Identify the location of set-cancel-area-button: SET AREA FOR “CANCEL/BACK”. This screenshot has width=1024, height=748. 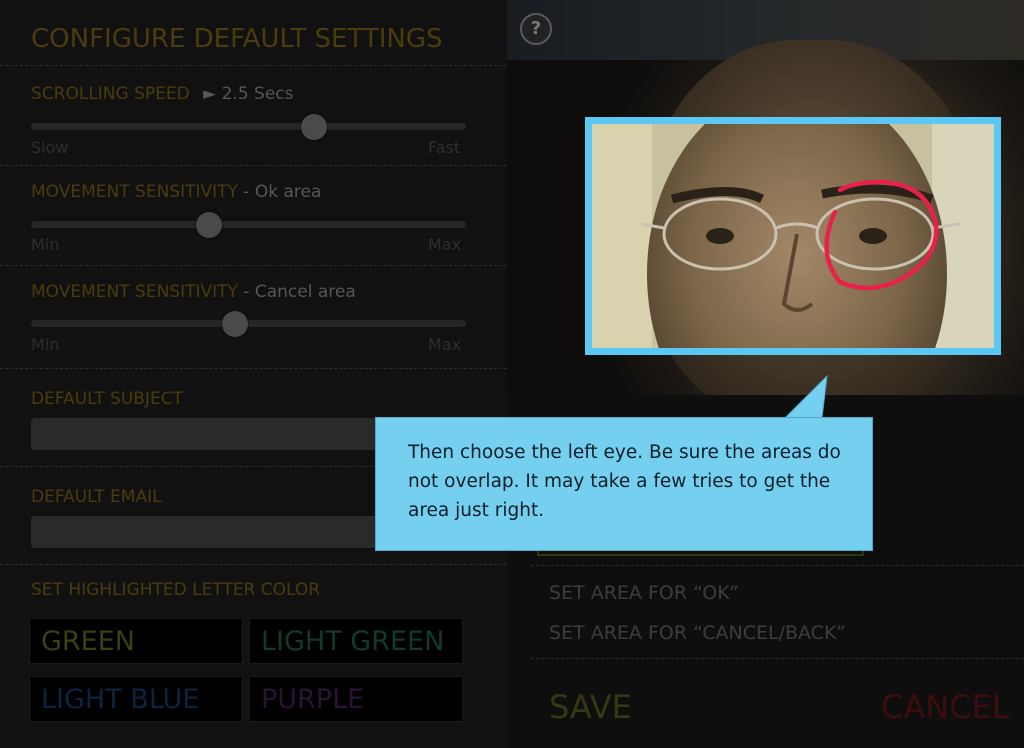
(697, 633).